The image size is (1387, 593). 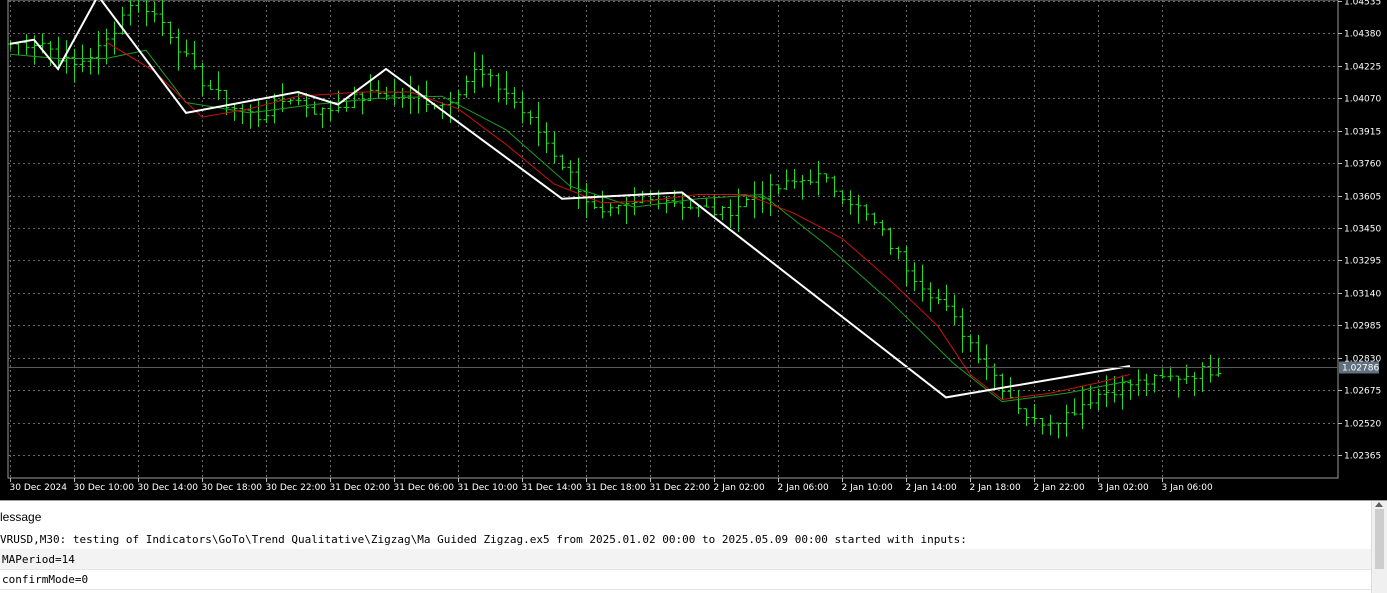 I want to click on journal-row-text: confirmMode=0, so click(x=45, y=579).